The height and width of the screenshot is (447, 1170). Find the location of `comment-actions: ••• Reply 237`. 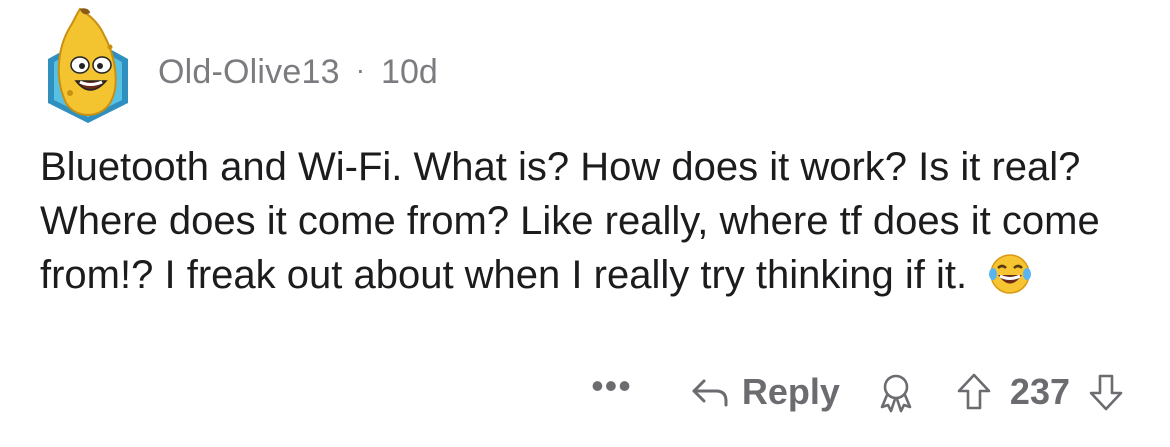

comment-actions: ••• Reply 237 is located at coordinates (857, 392).